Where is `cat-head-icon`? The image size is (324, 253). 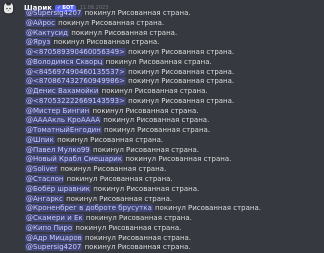 cat-head-icon is located at coordinates (8, 8).